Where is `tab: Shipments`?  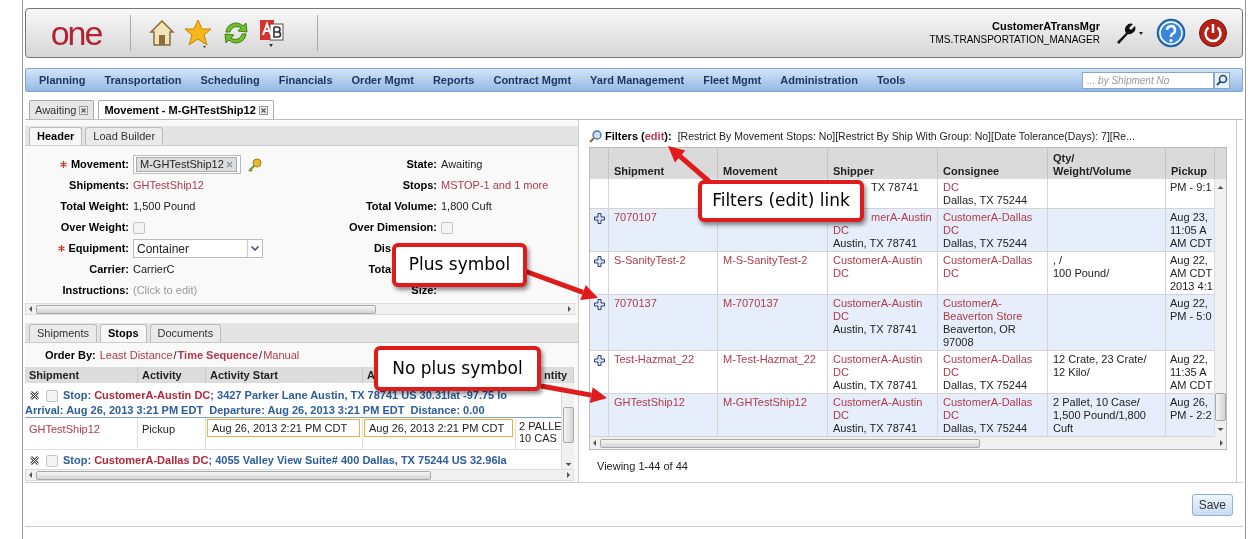
tab: Shipments is located at coordinates (63, 333).